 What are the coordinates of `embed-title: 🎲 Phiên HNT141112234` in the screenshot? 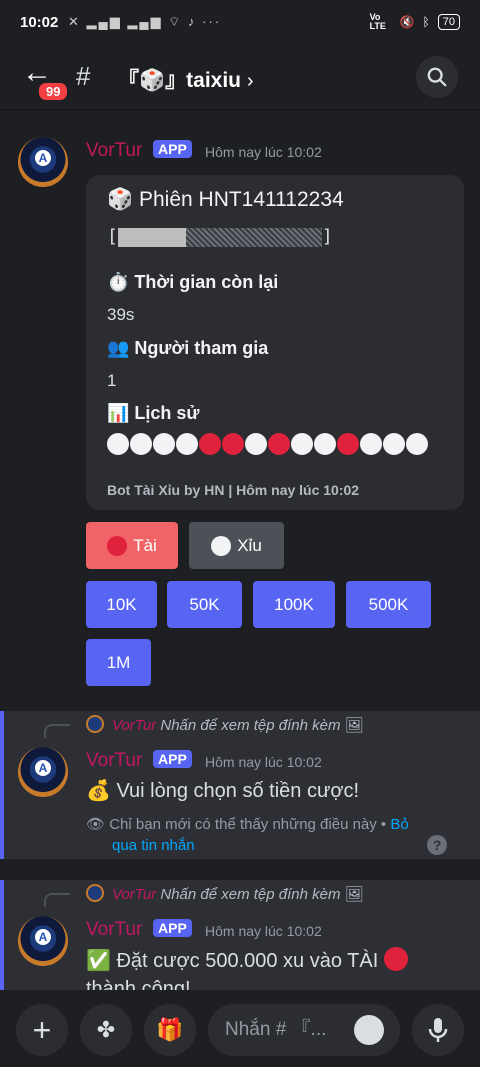 It's located at (225, 199).